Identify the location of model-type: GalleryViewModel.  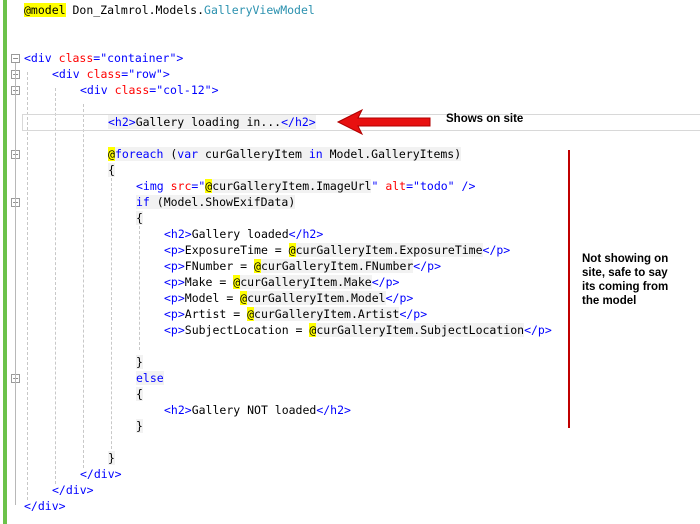
(259, 10).